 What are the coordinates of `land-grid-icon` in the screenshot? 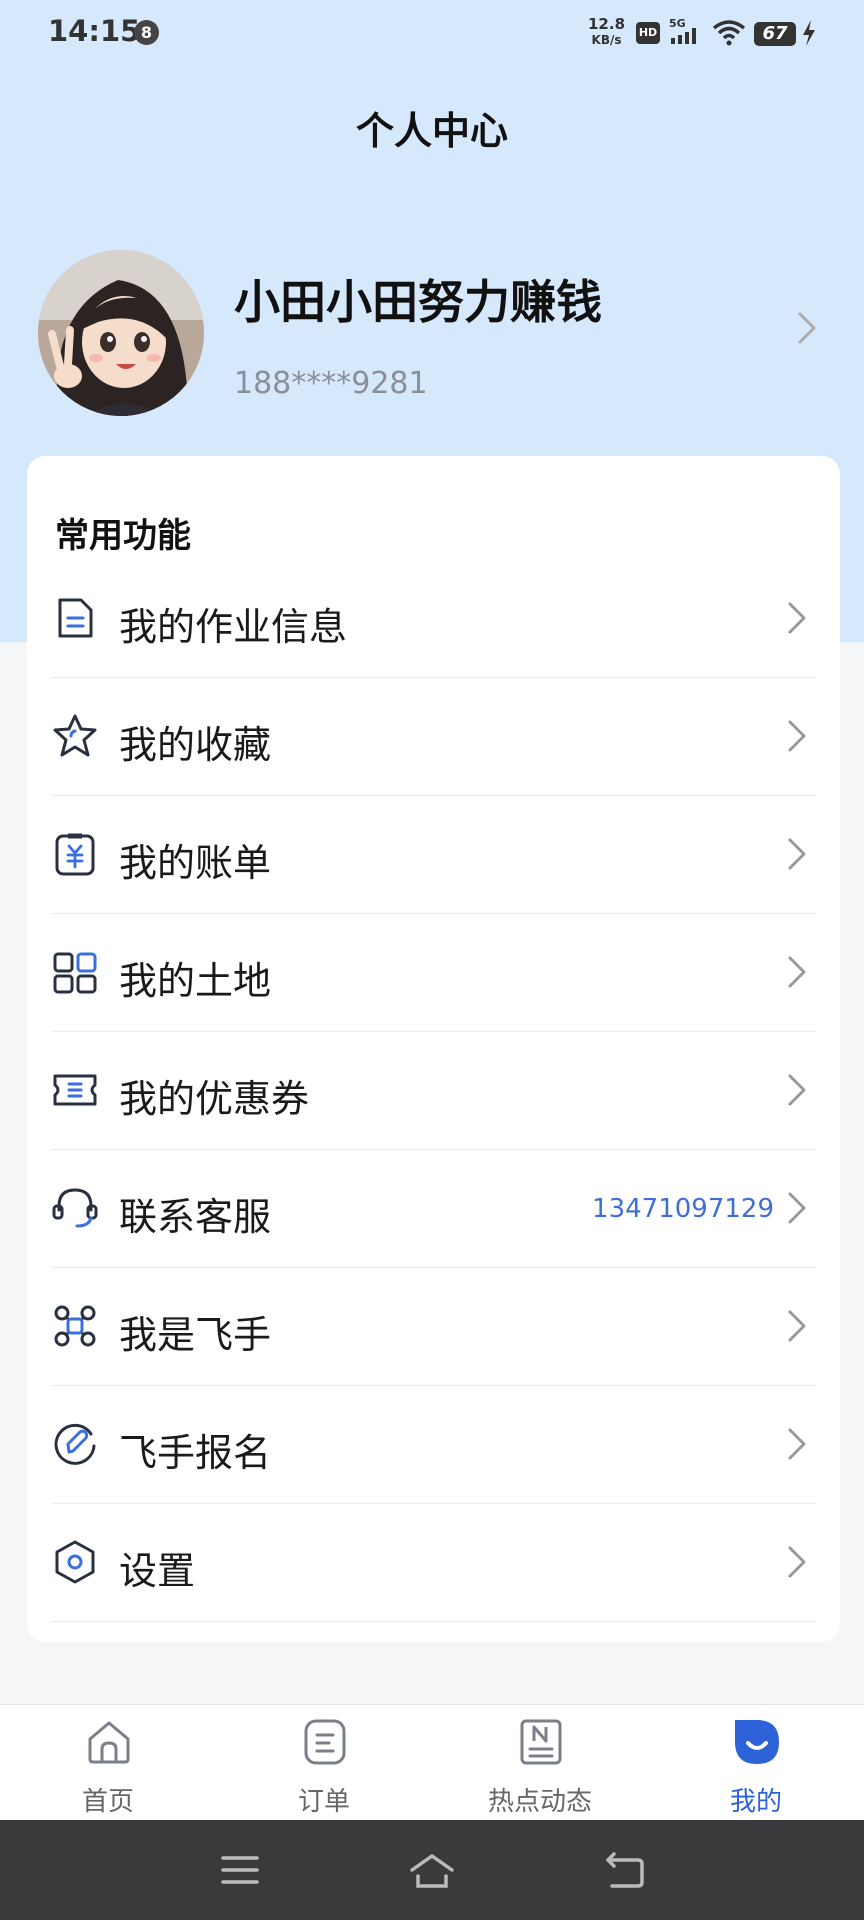 It's located at (75, 972).